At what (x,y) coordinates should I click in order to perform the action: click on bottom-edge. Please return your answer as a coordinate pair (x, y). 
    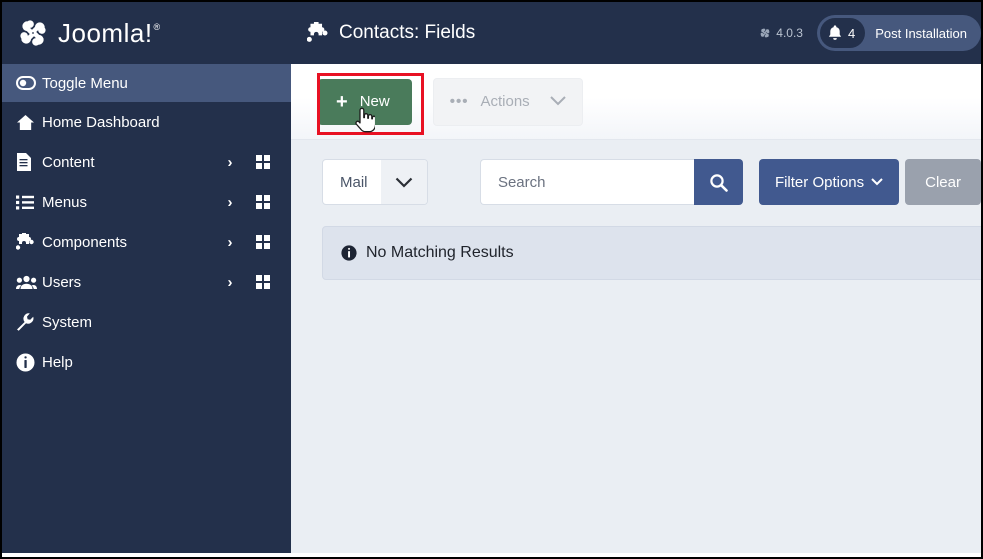
    Looking at the image, I should click on (491, 555).